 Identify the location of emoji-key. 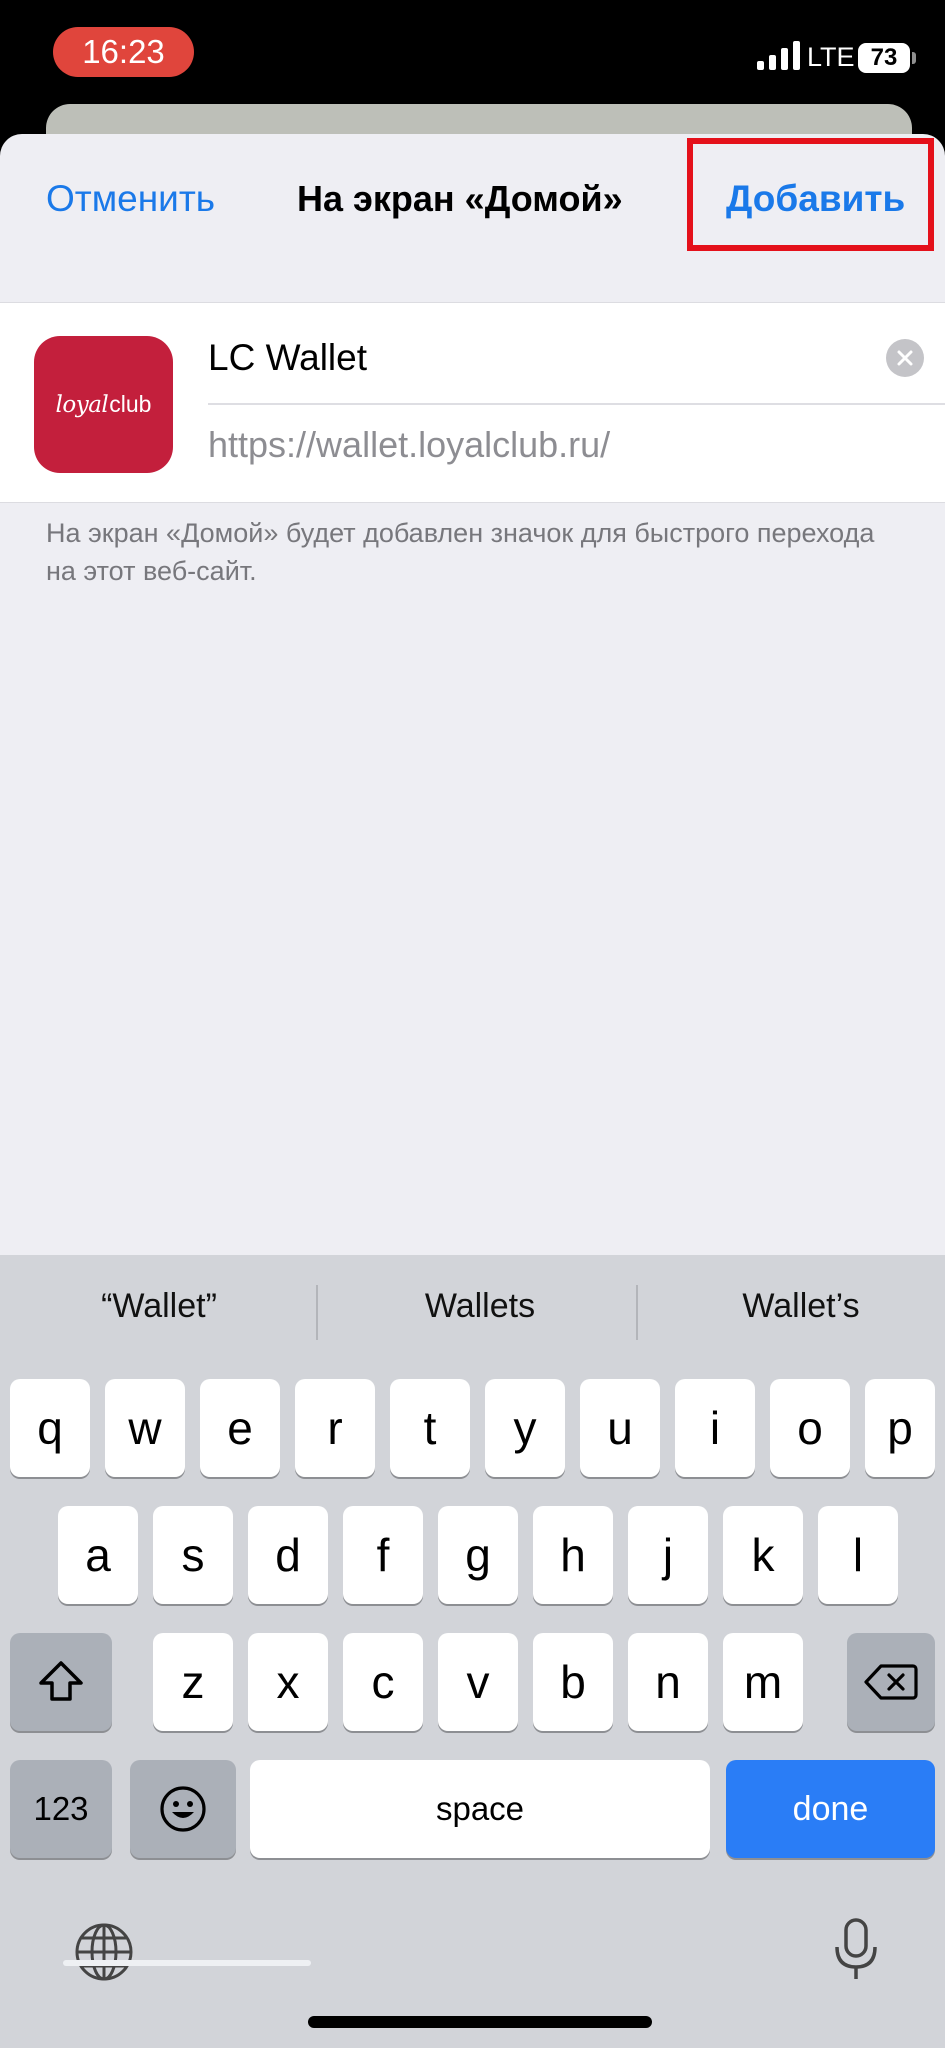
(183, 1809).